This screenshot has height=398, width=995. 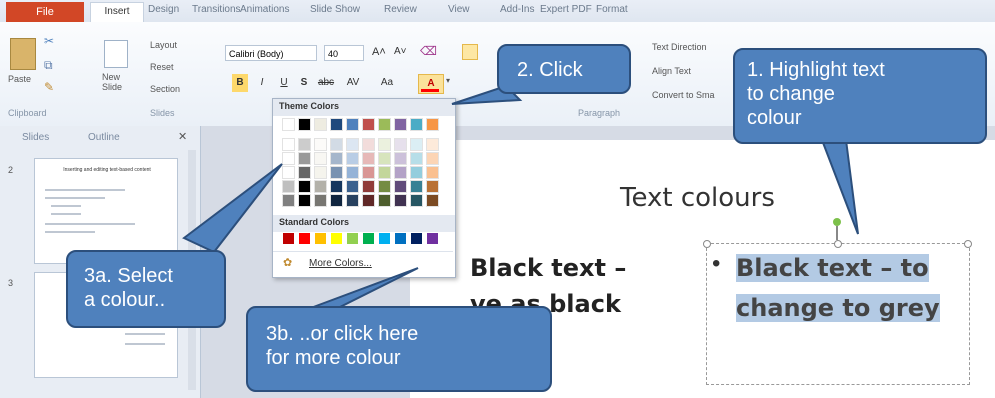 I want to click on callout-line: 2. Click, so click(x=550, y=70).